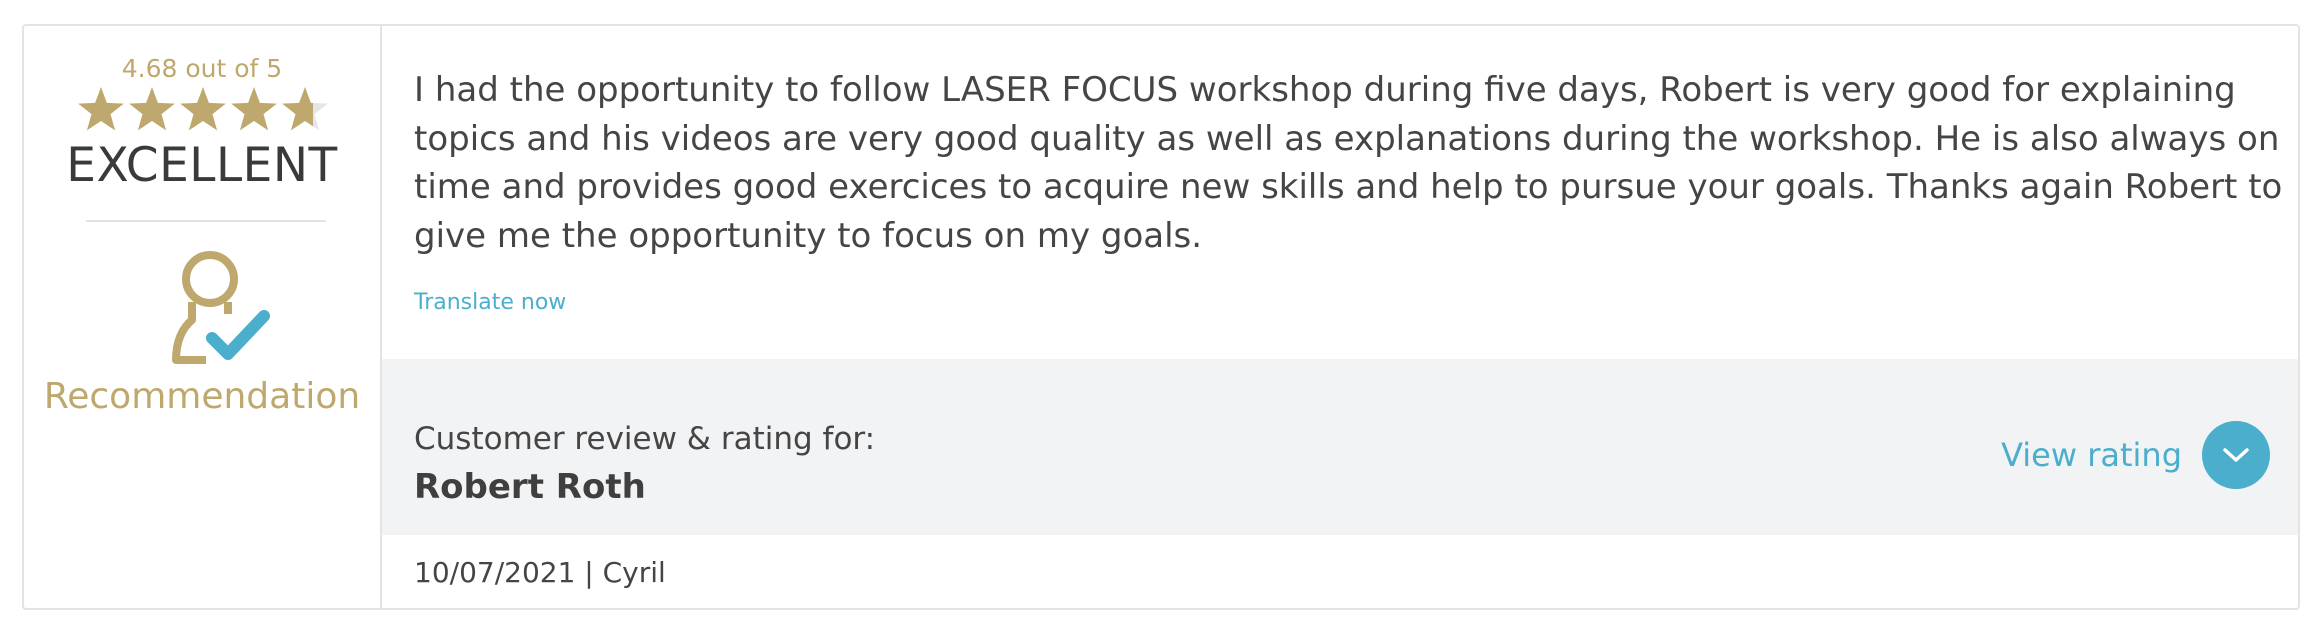 This screenshot has height=634, width=2324. What do you see at coordinates (645, 439) in the screenshot?
I see `subject-label: Customer review & rating for:` at bounding box center [645, 439].